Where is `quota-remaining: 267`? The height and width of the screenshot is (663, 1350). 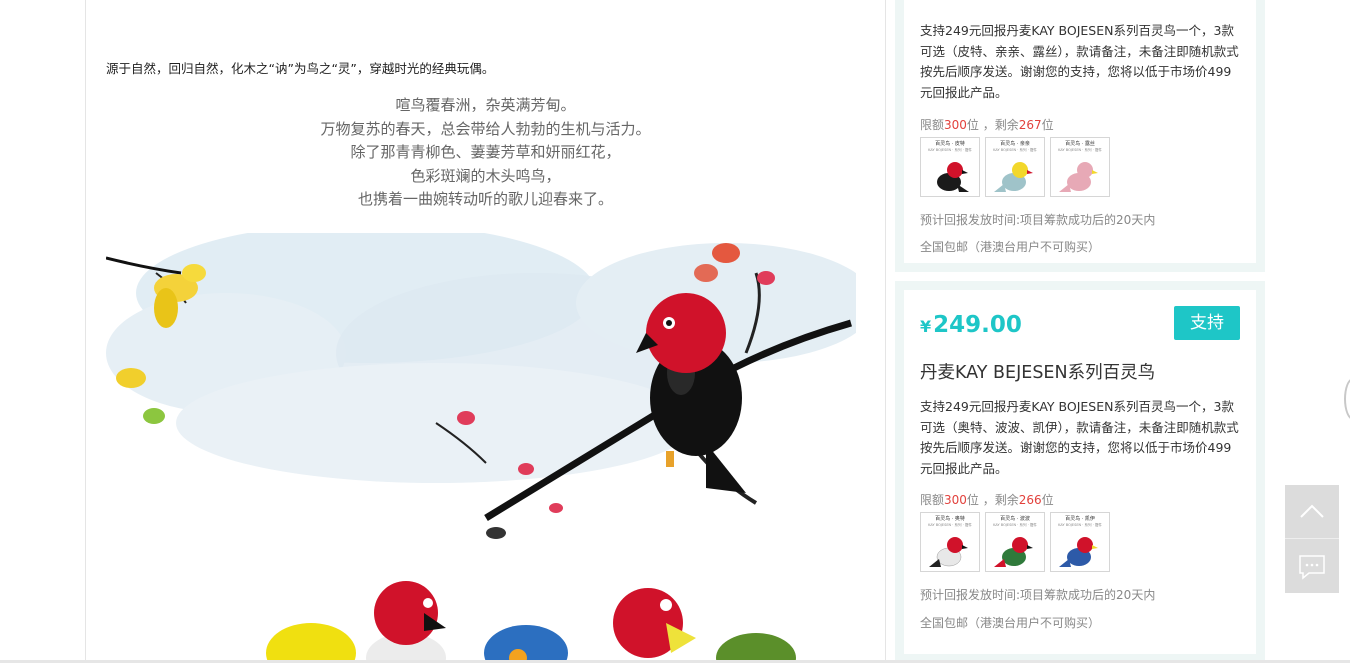
quota-remaining: 267 is located at coordinates (1030, 125).